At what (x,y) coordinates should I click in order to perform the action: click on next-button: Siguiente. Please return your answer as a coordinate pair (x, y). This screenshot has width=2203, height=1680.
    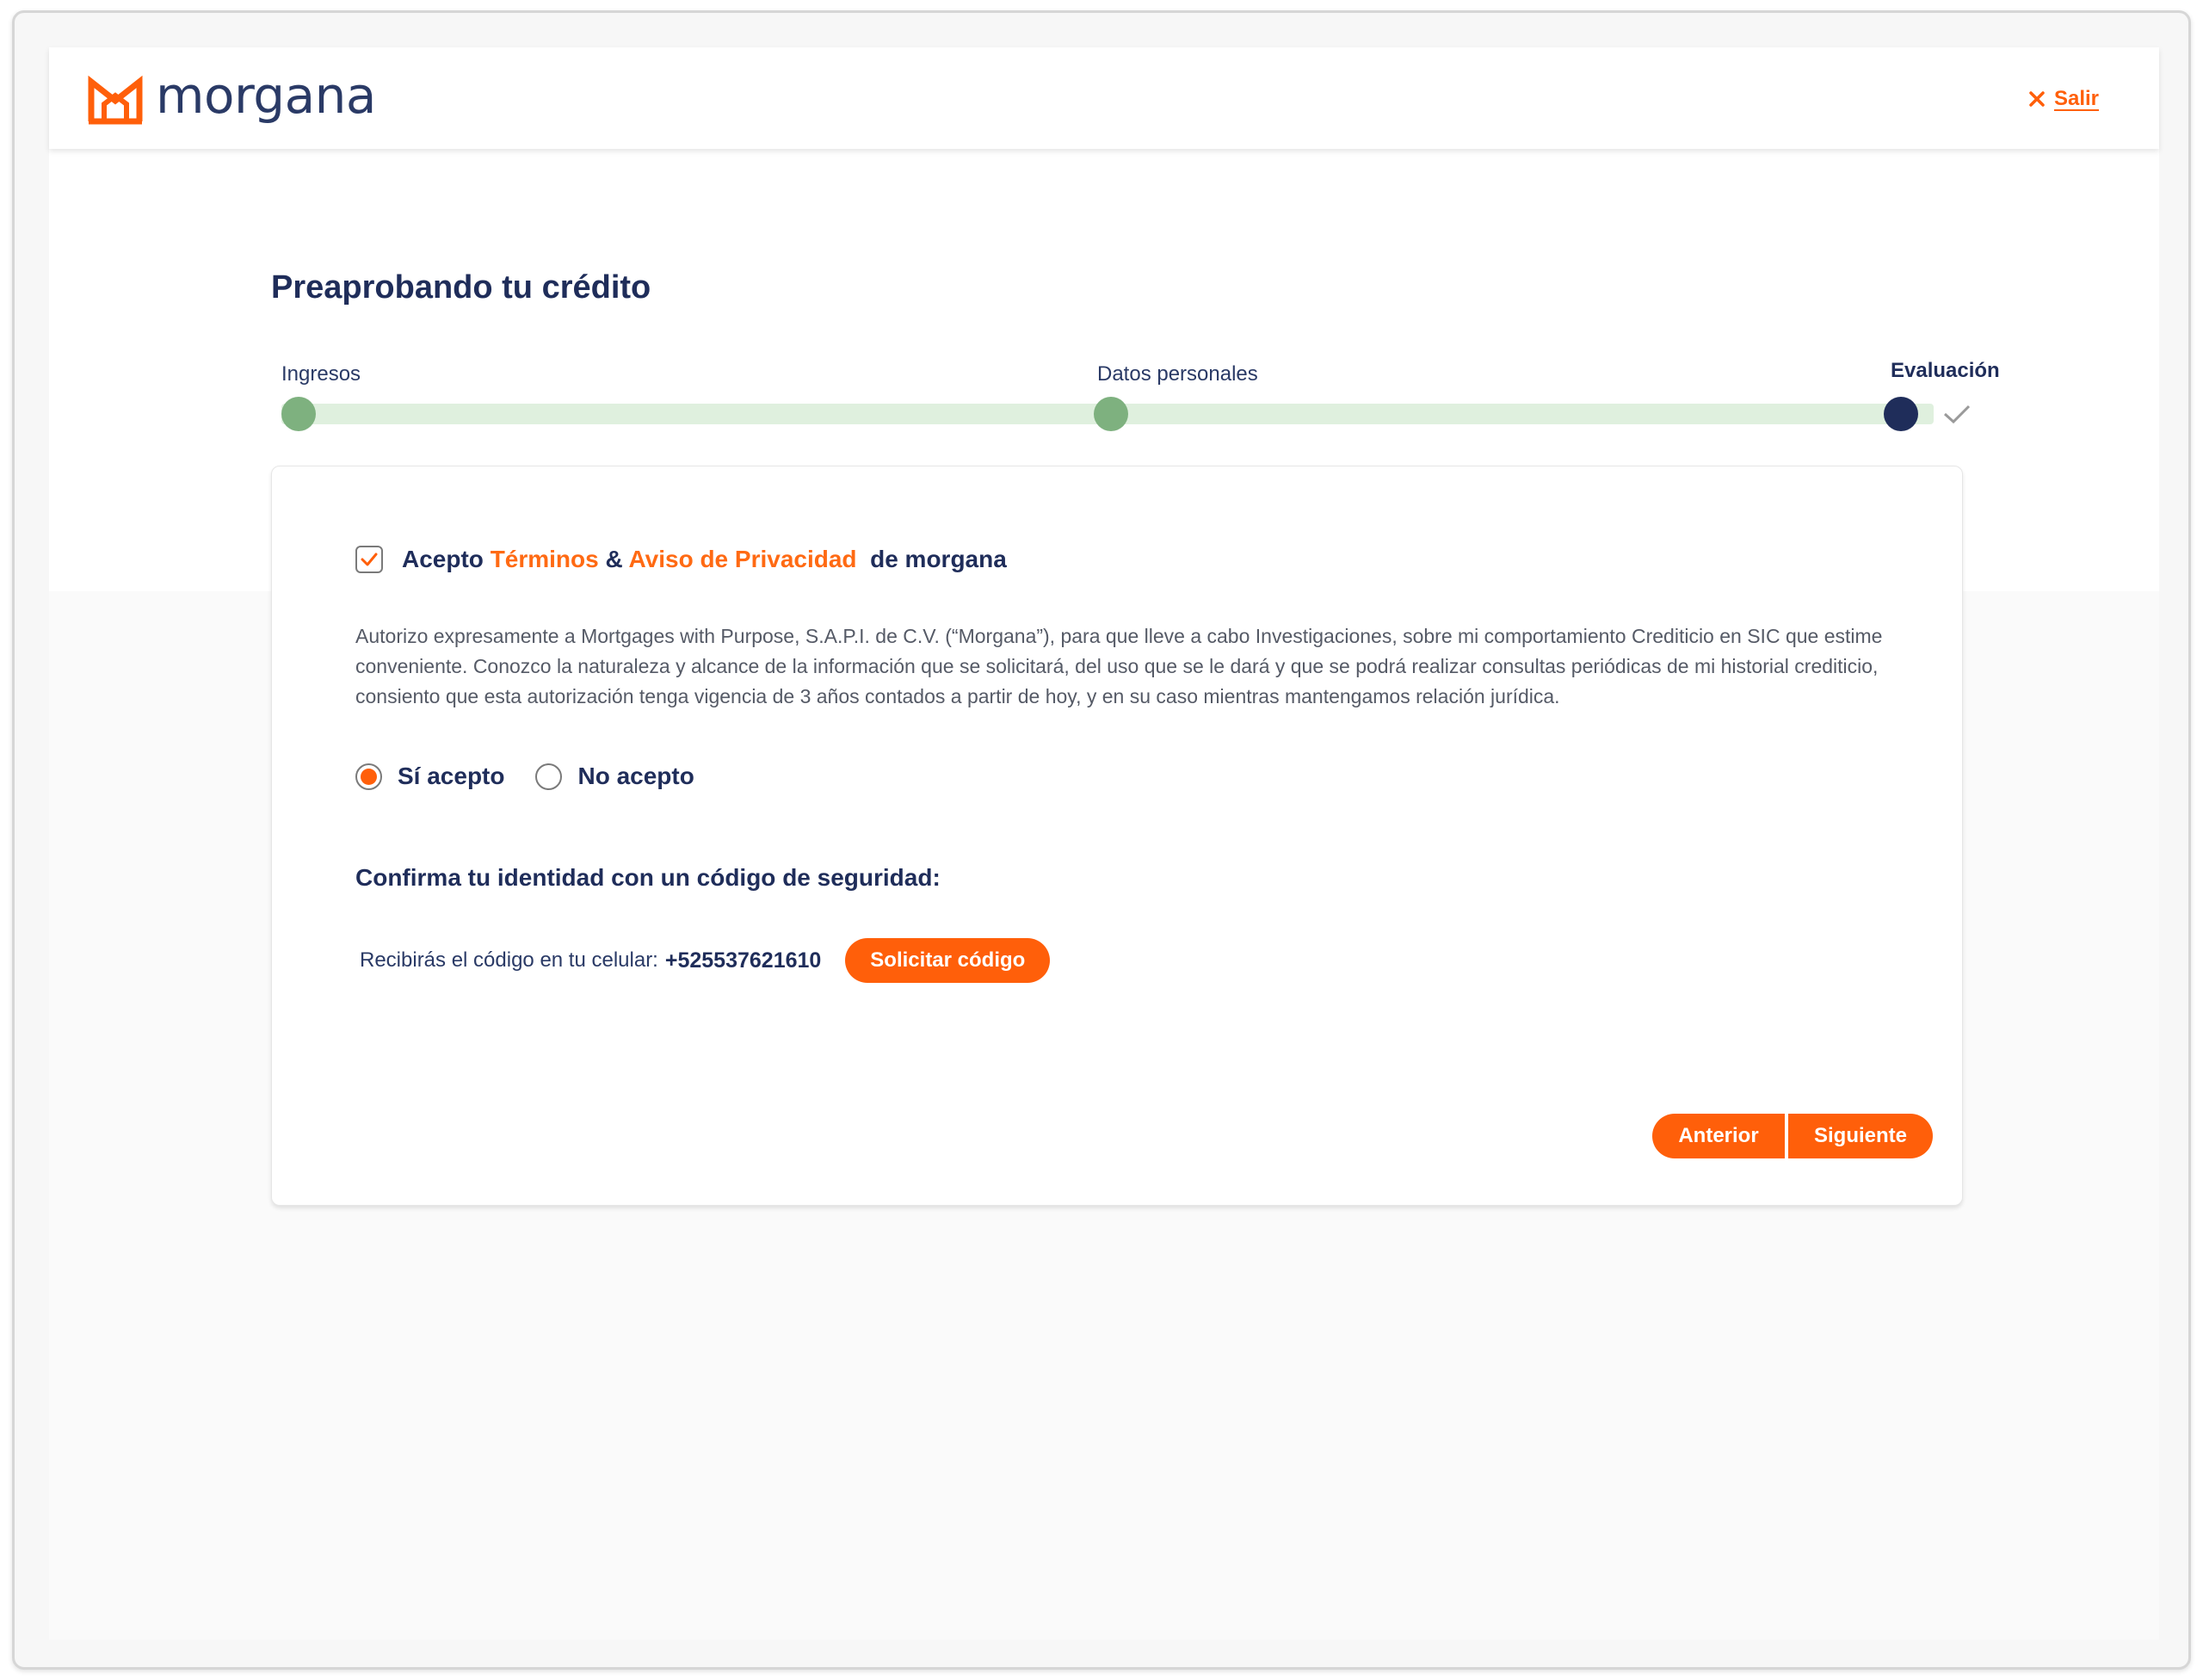
    Looking at the image, I should click on (1861, 1136).